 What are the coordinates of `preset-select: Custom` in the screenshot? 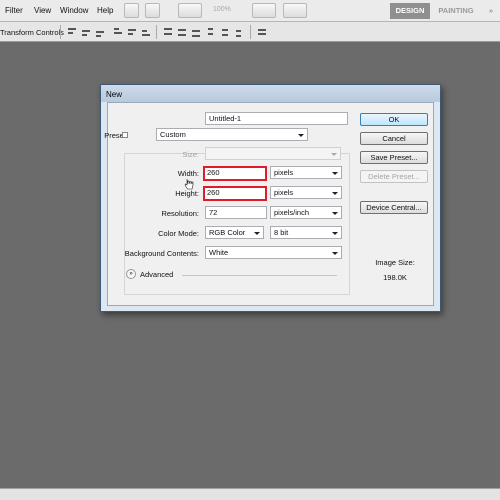 It's located at (232, 134).